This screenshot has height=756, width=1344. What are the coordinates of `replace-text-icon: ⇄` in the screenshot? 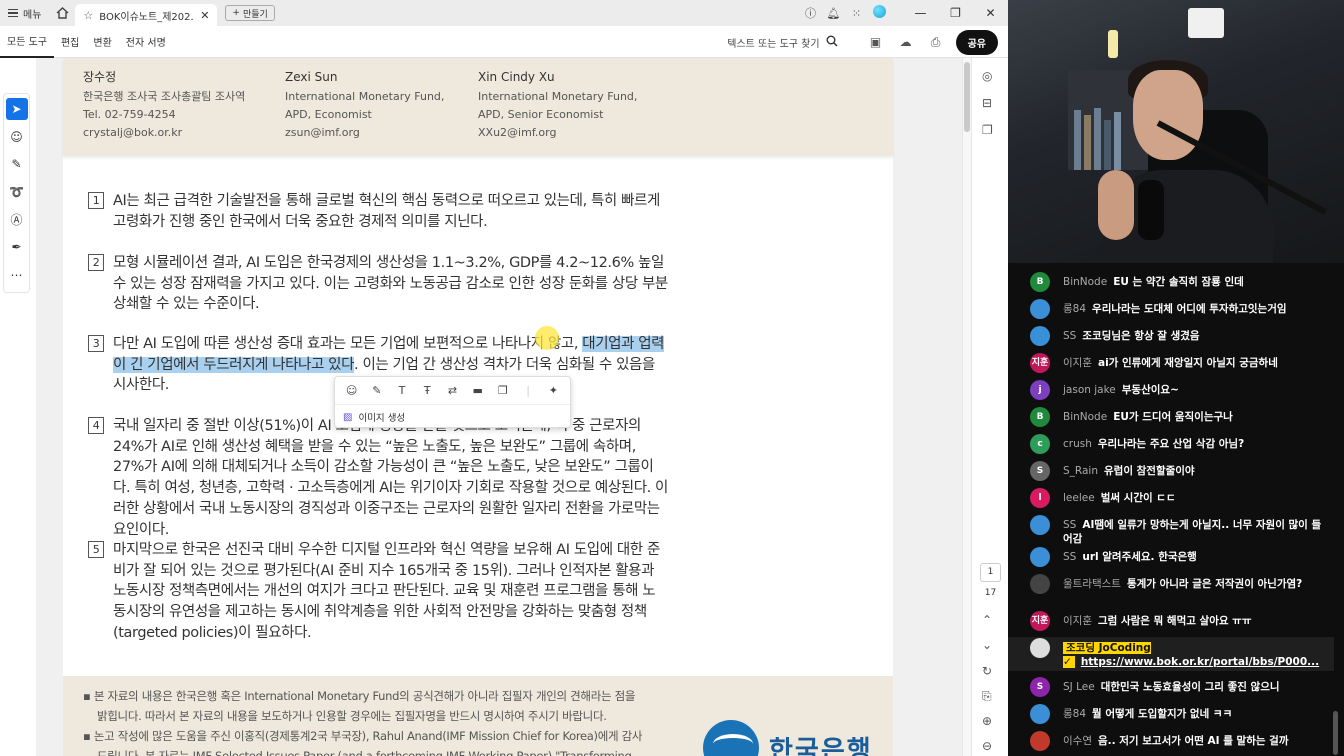 It's located at (452, 390).